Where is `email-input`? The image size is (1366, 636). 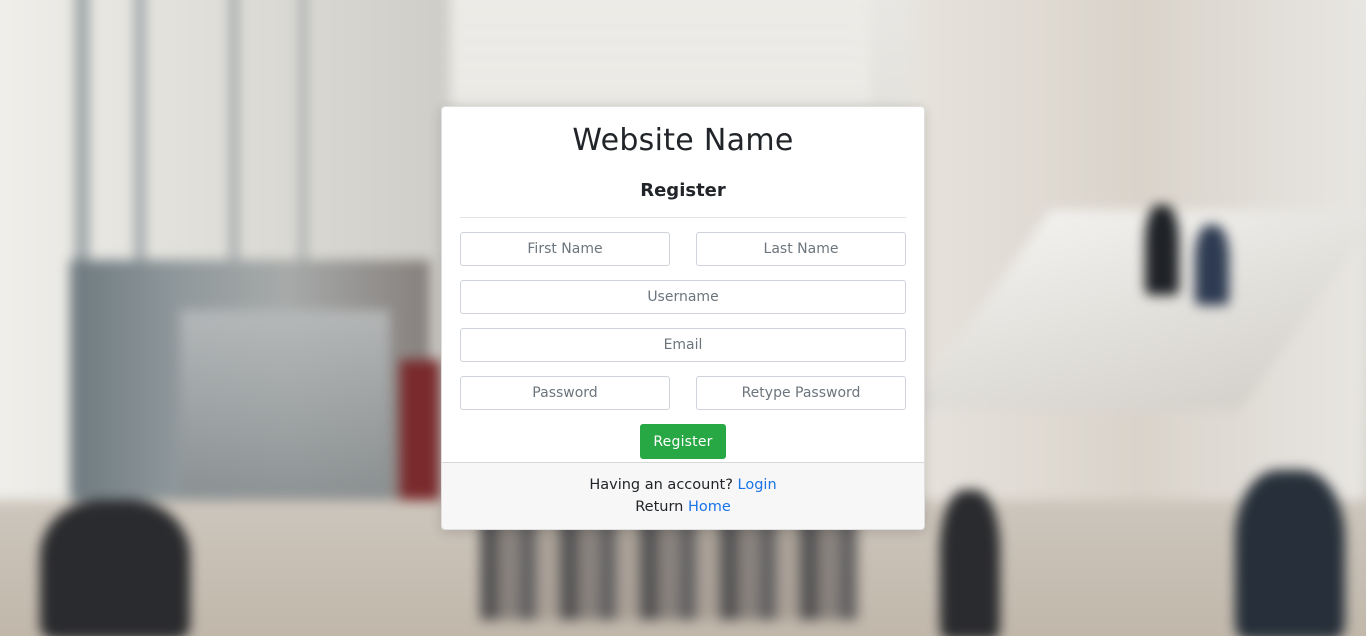 email-input is located at coordinates (683, 345).